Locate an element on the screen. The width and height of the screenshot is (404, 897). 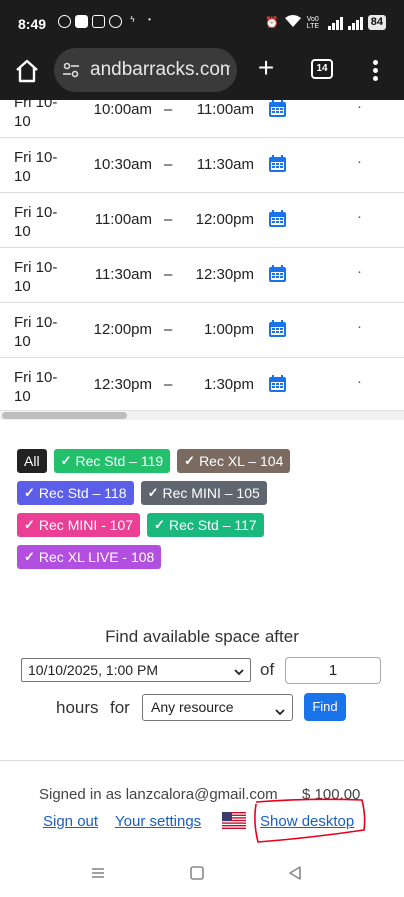
tag-rec-mini-105: ✓ Rec MINI – 105 is located at coordinates (203, 493).